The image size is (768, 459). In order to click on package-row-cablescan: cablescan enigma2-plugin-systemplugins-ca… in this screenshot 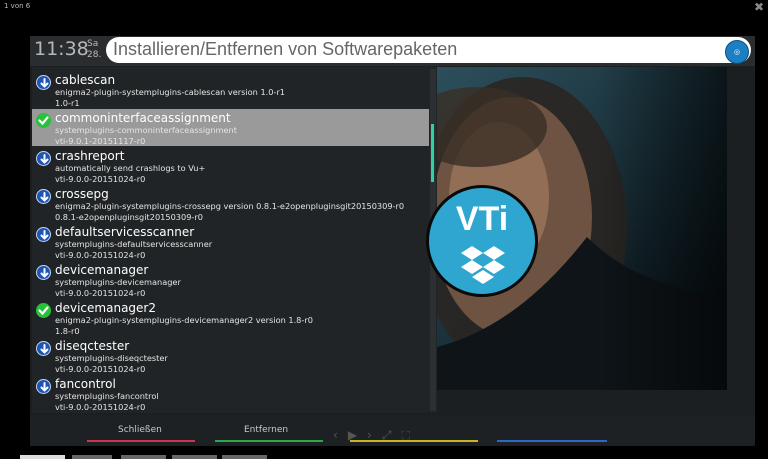, I will do `click(230, 89)`.